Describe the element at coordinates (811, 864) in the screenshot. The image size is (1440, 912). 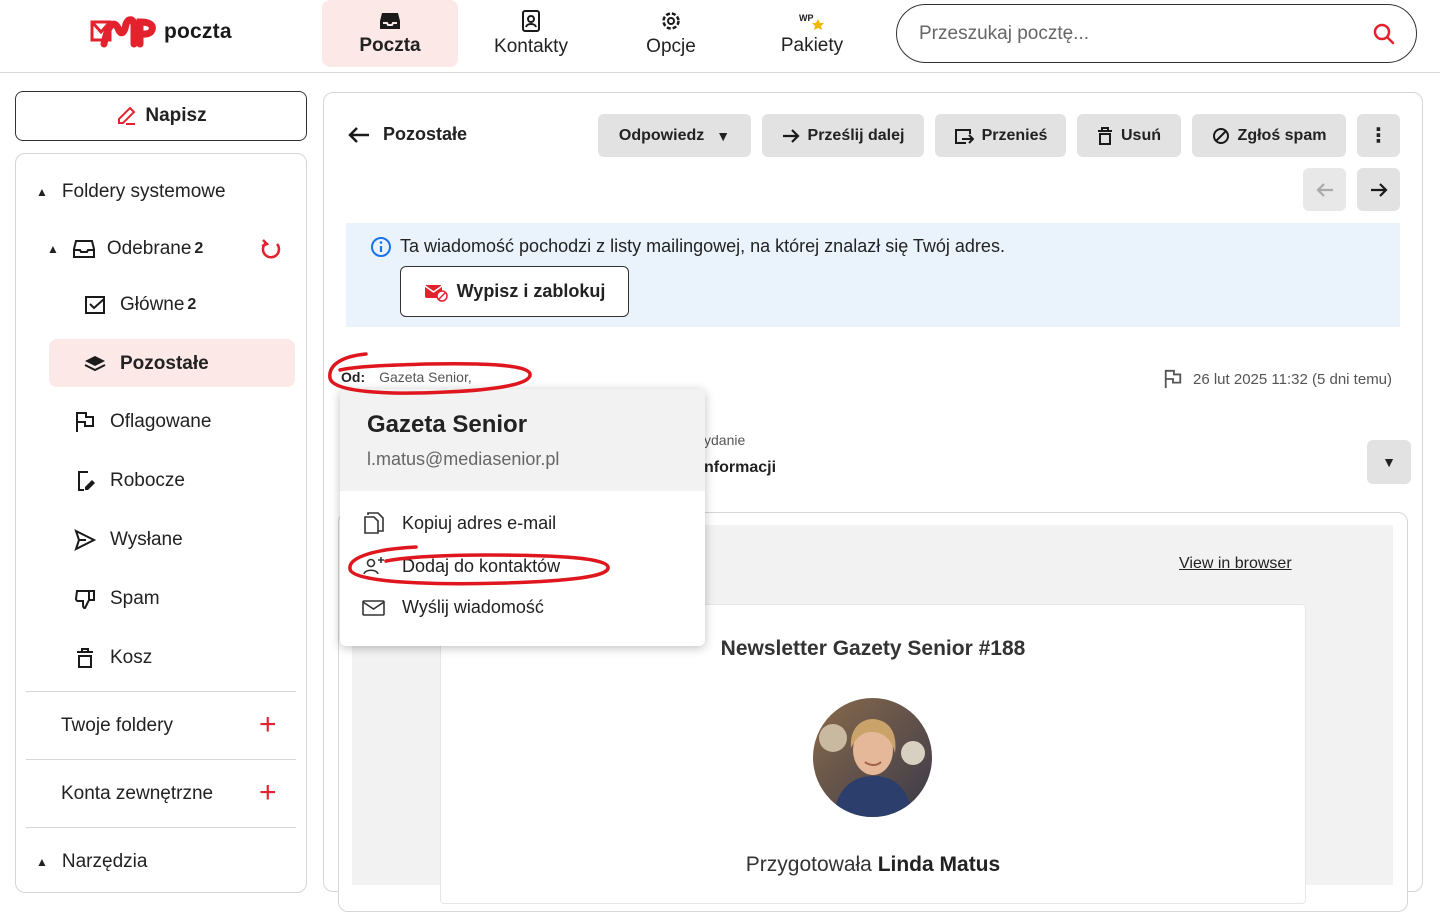
I see `prepared-prefix: Przygotowała` at that location.